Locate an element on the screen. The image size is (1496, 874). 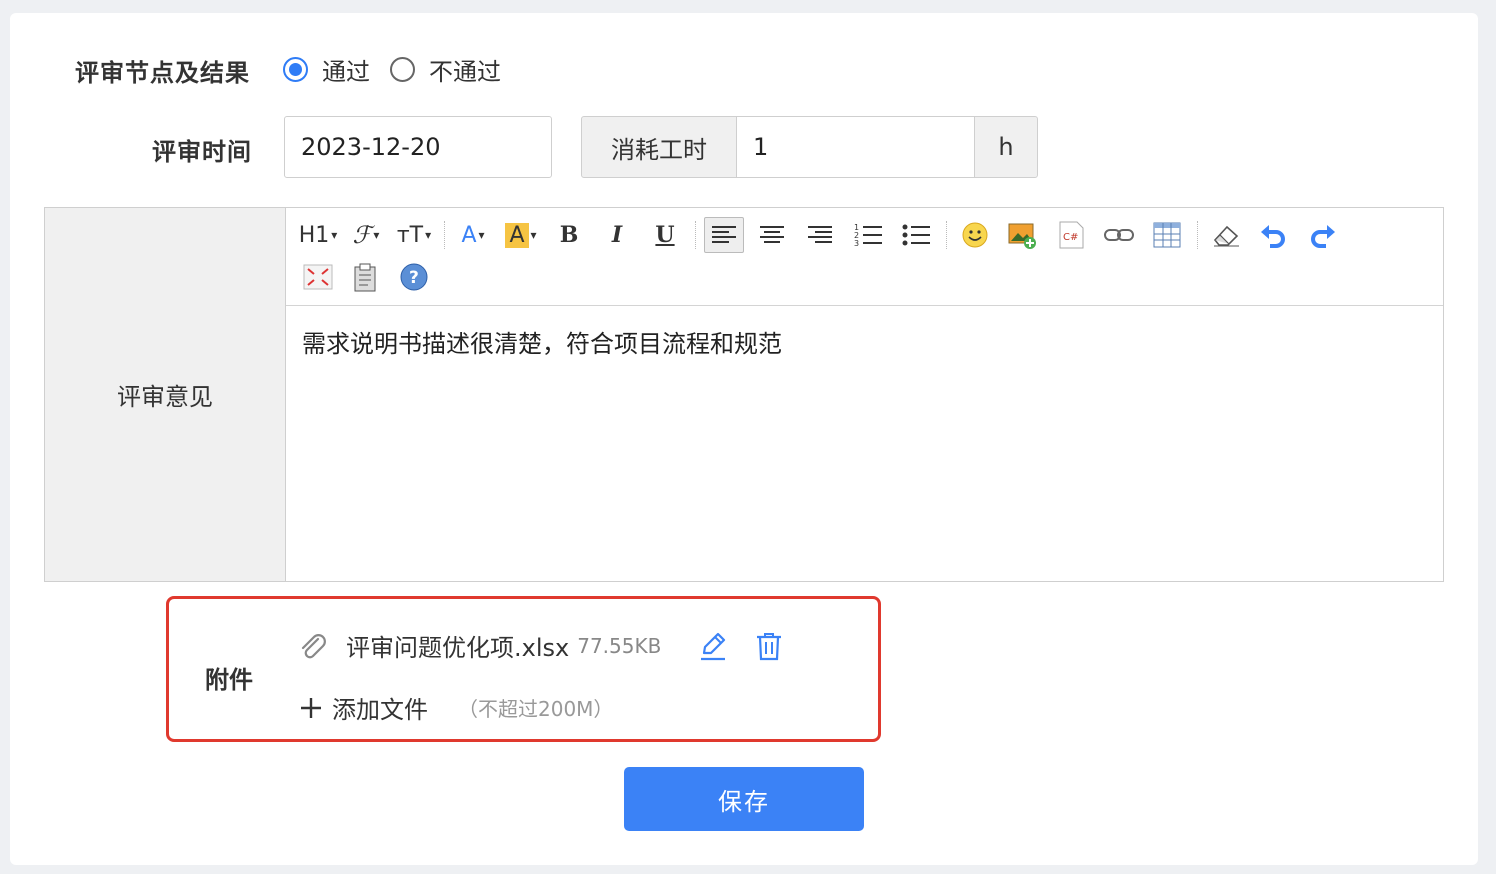
align-left-icon is located at coordinates (724, 234).